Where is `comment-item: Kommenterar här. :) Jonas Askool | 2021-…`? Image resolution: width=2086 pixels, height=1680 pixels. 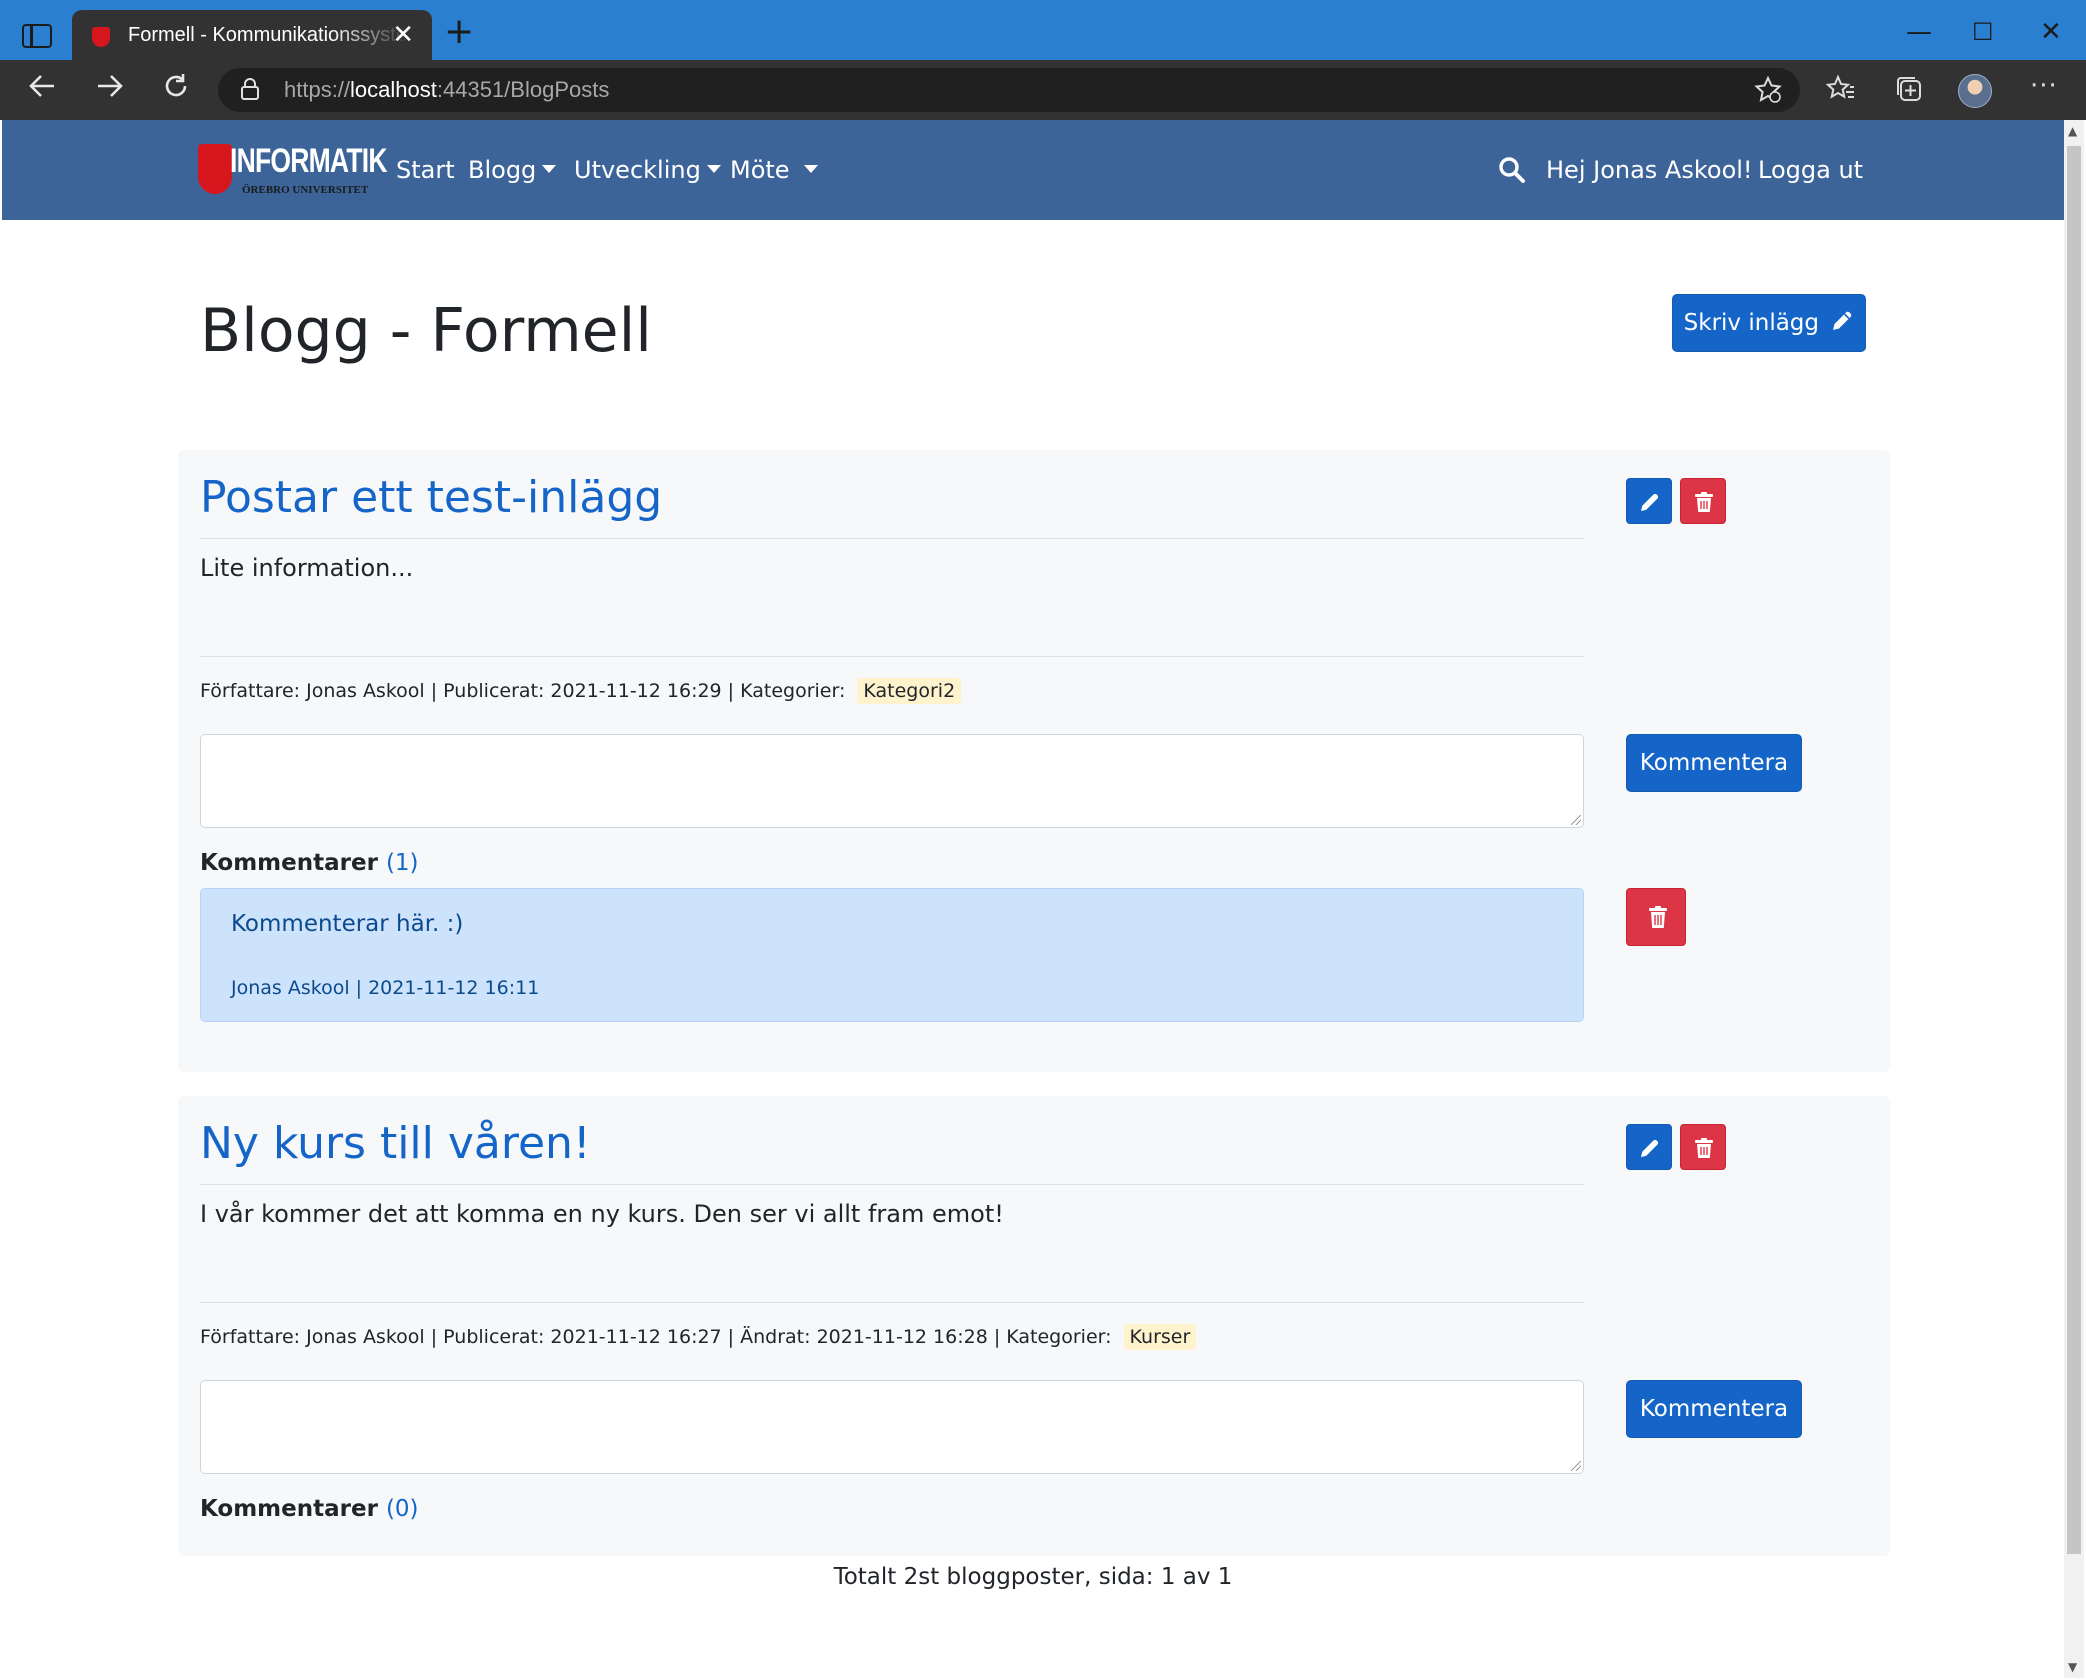 comment-item: Kommenterar här. :) Jonas Askool | 2021-… is located at coordinates (892, 955).